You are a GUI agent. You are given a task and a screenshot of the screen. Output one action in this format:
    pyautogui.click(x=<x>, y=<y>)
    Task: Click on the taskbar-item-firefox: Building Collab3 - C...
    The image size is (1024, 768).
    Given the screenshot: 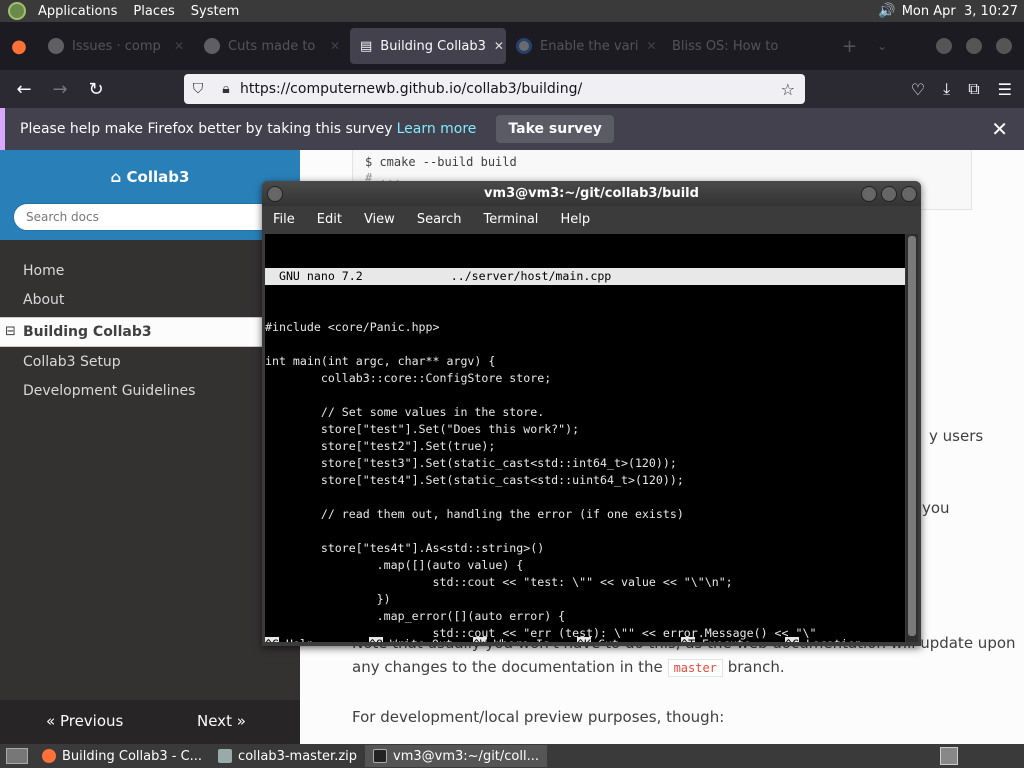 What is the action you would take?
    pyautogui.click(x=122, y=756)
    